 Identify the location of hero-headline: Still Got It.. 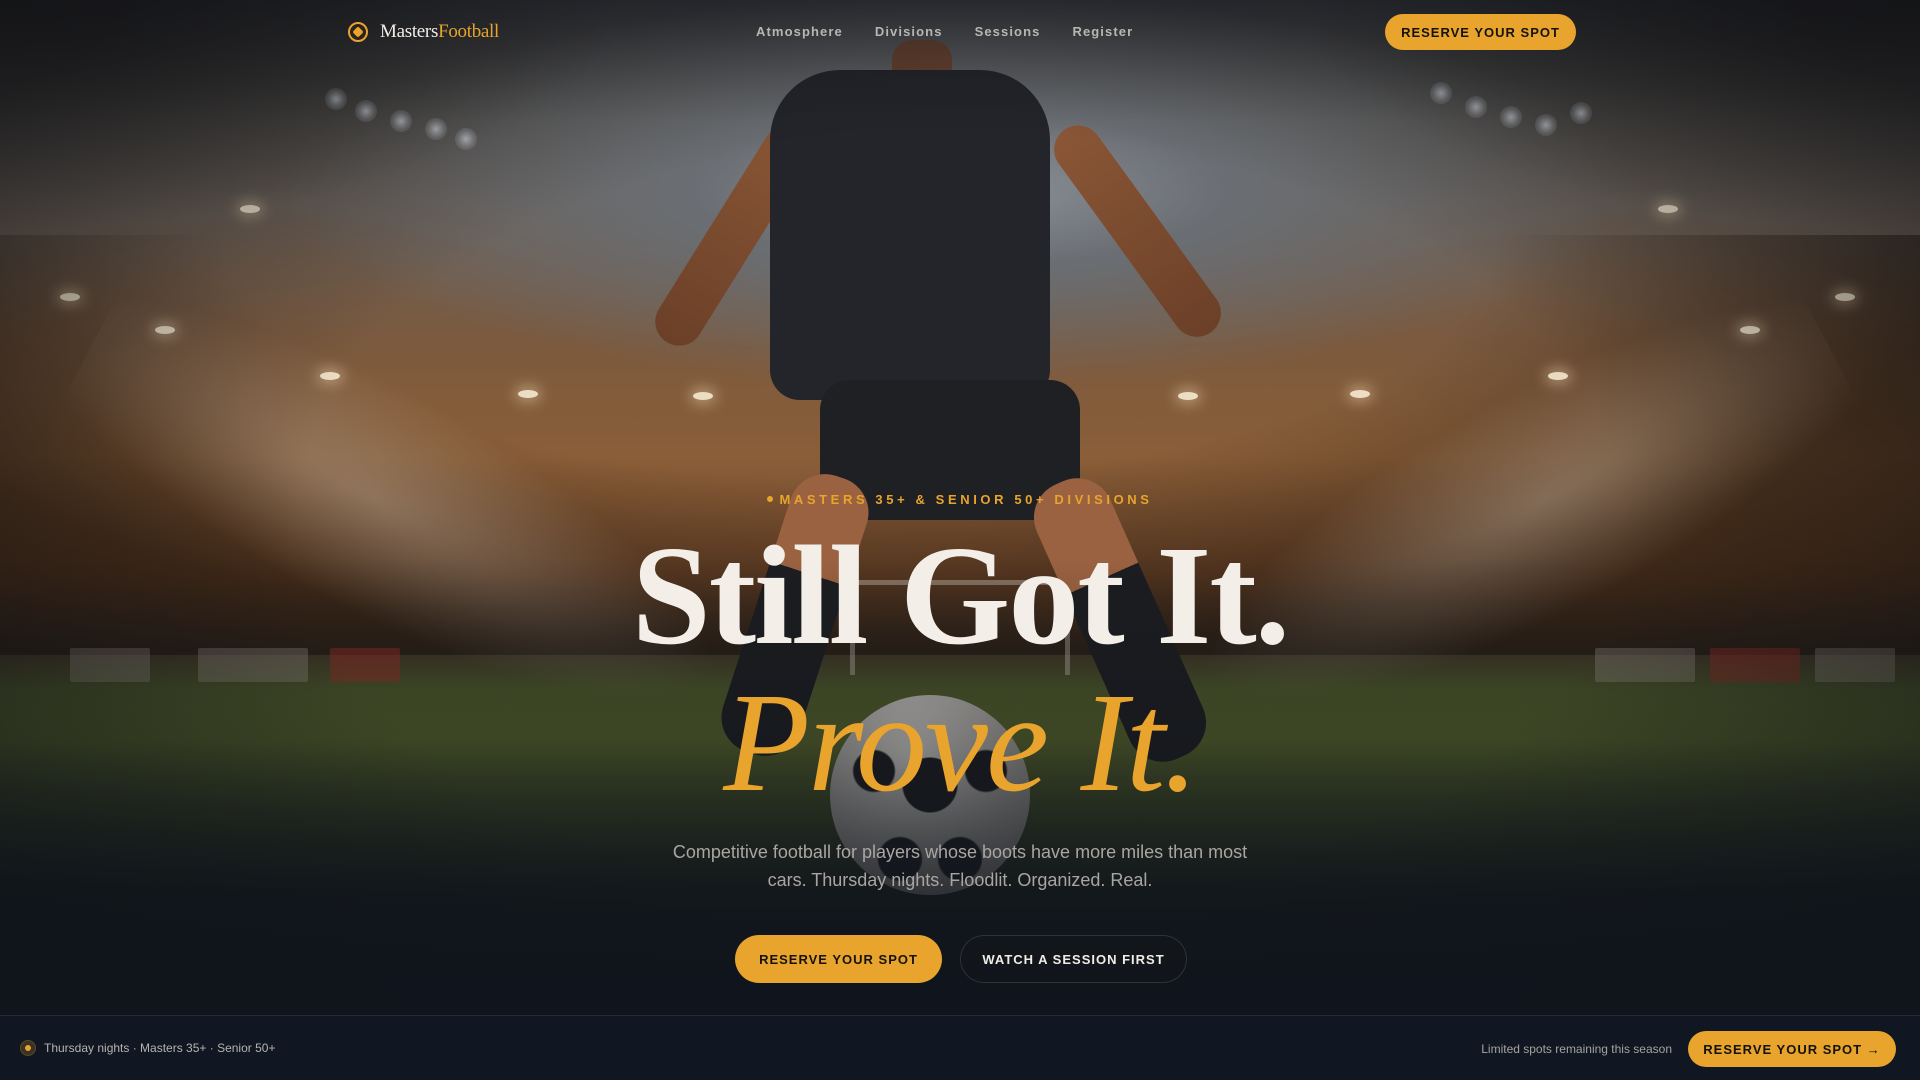
(960, 595).